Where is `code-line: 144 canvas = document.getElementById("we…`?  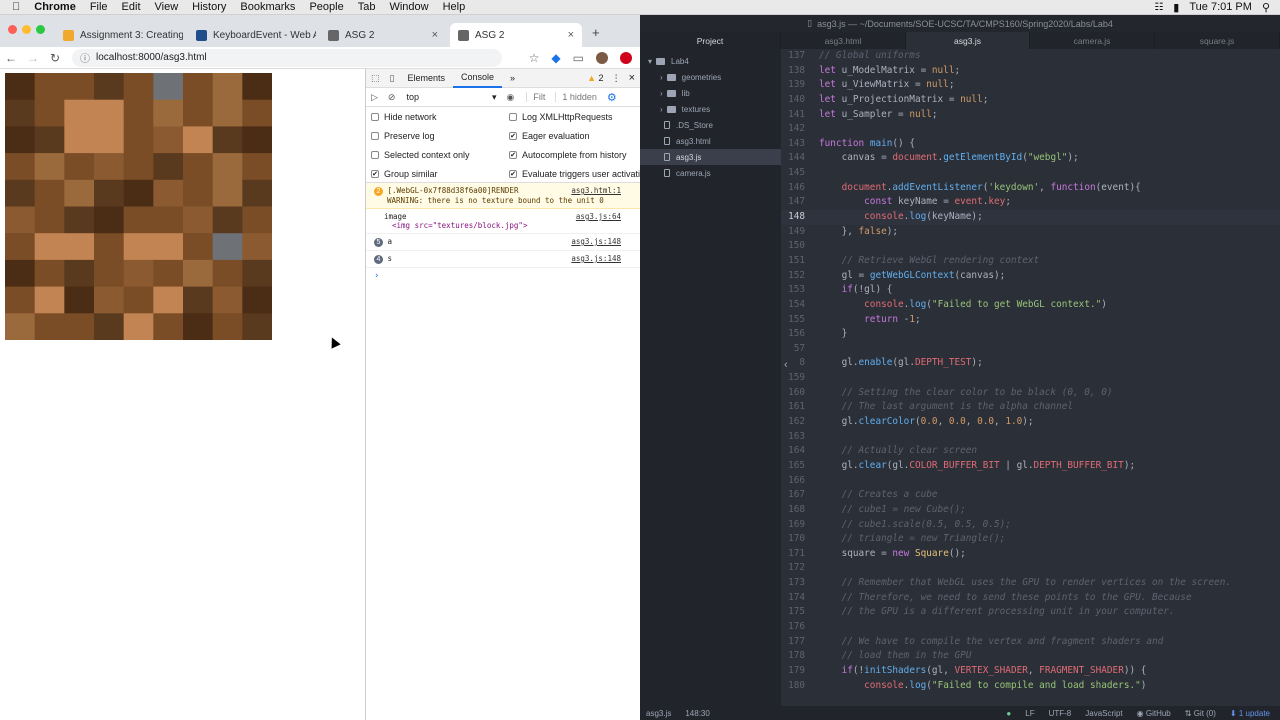
code-line: 144 canvas = document.getElementById("we… is located at coordinates (1030, 158).